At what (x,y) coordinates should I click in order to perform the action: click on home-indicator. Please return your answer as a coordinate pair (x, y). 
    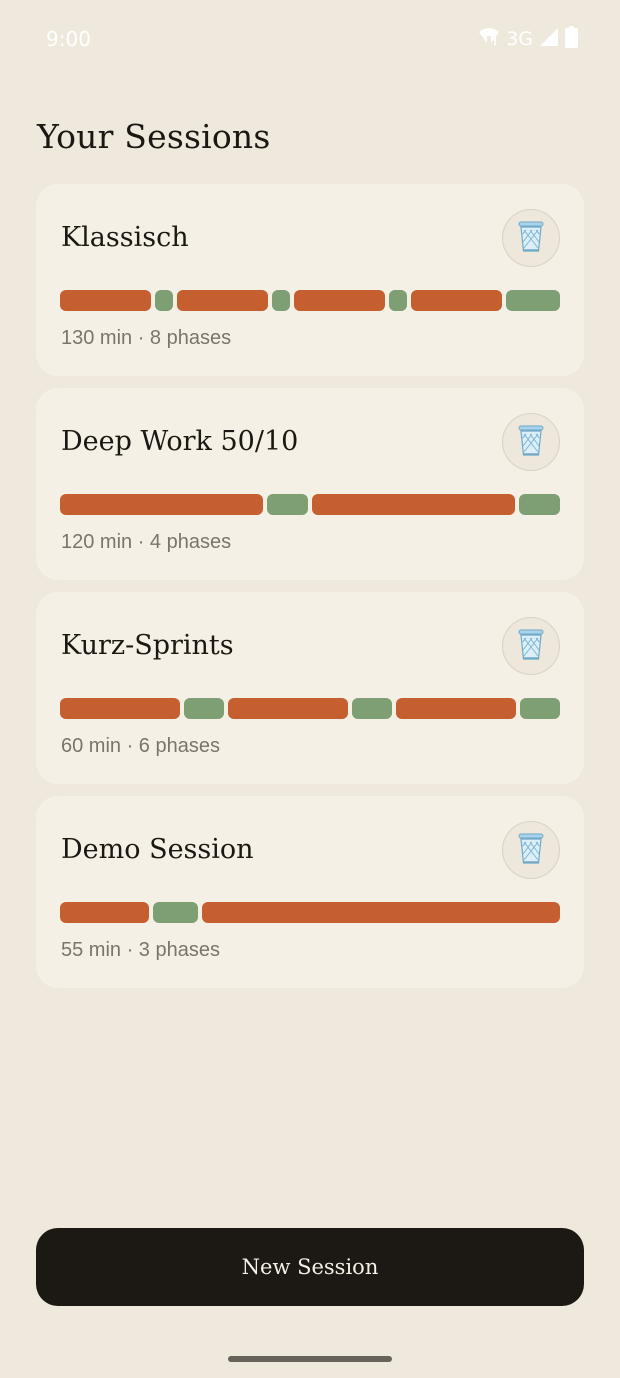
    Looking at the image, I should click on (310, 1359).